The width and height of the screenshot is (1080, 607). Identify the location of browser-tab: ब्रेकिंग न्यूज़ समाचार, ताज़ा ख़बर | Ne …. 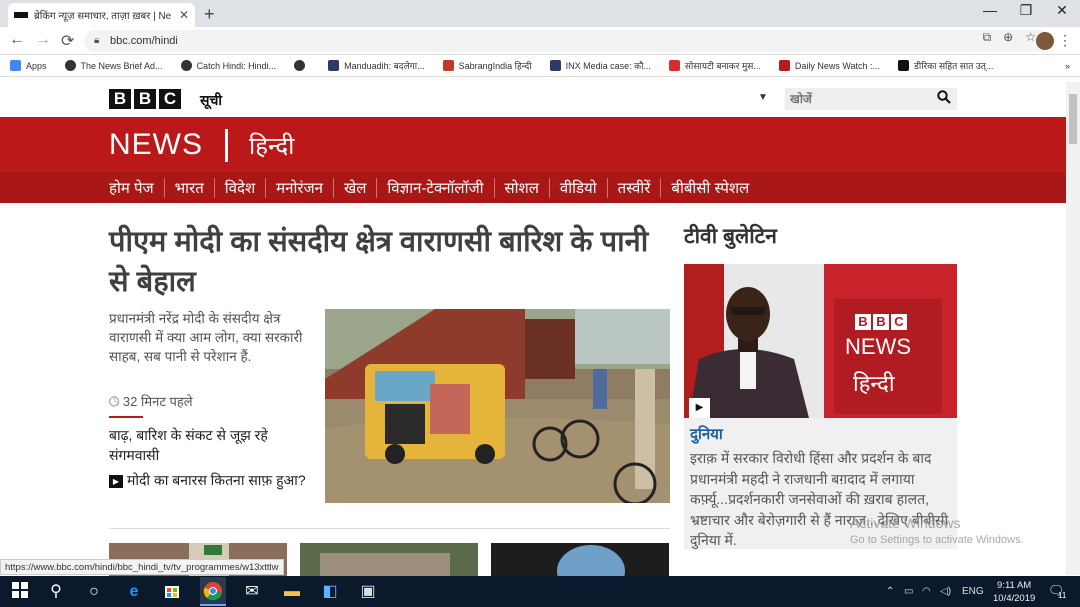
(101, 15).